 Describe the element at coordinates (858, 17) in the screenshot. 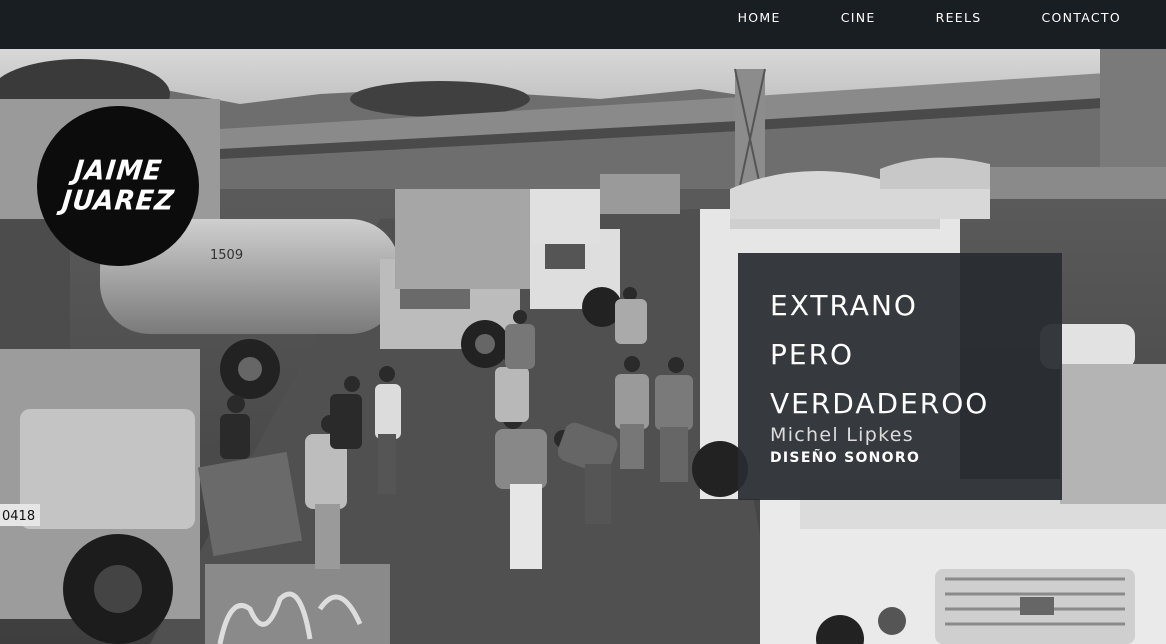

I see `nav-cine-link: CINE` at that location.